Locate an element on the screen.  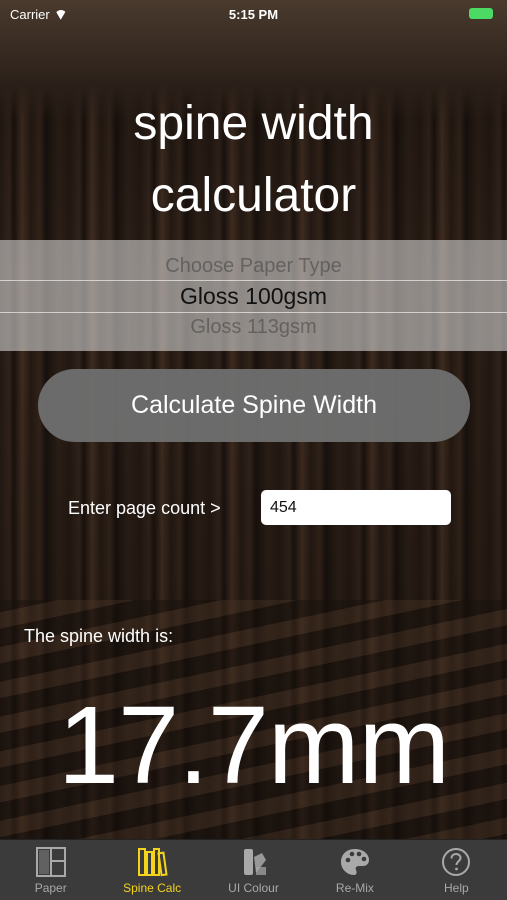
tab-label-paper: Paper is located at coordinates (50, 888).